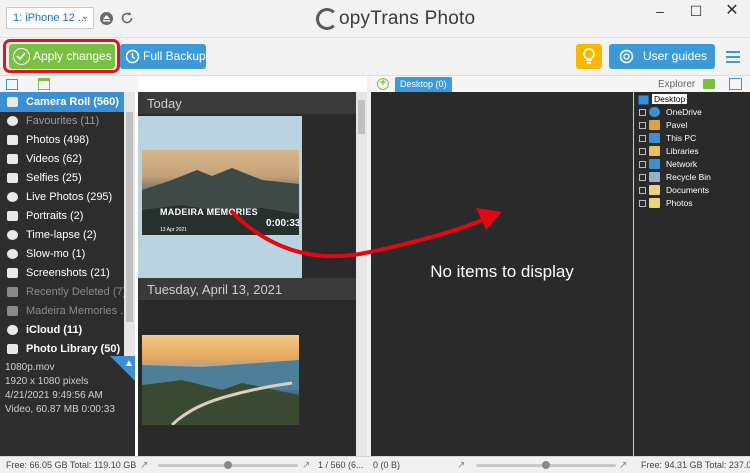 This screenshot has width=750, height=473. What do you see at coordinates (62, 216) in the screenshot?
I see `sidebar-item-portraits: Portraits (2)` at bounding box center [62, 216].